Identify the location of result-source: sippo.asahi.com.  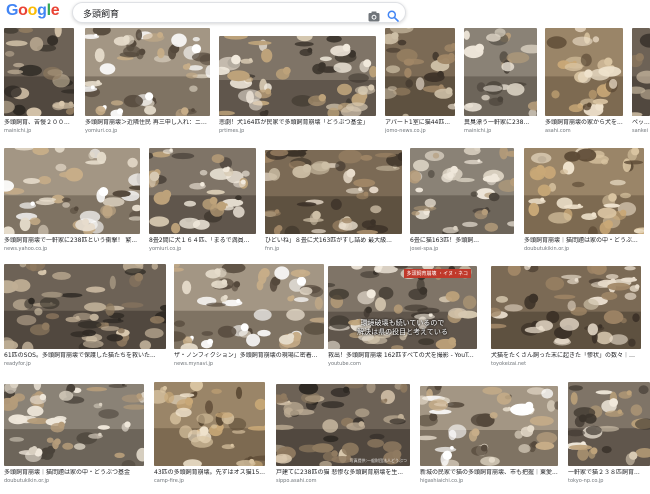
(296, 481).